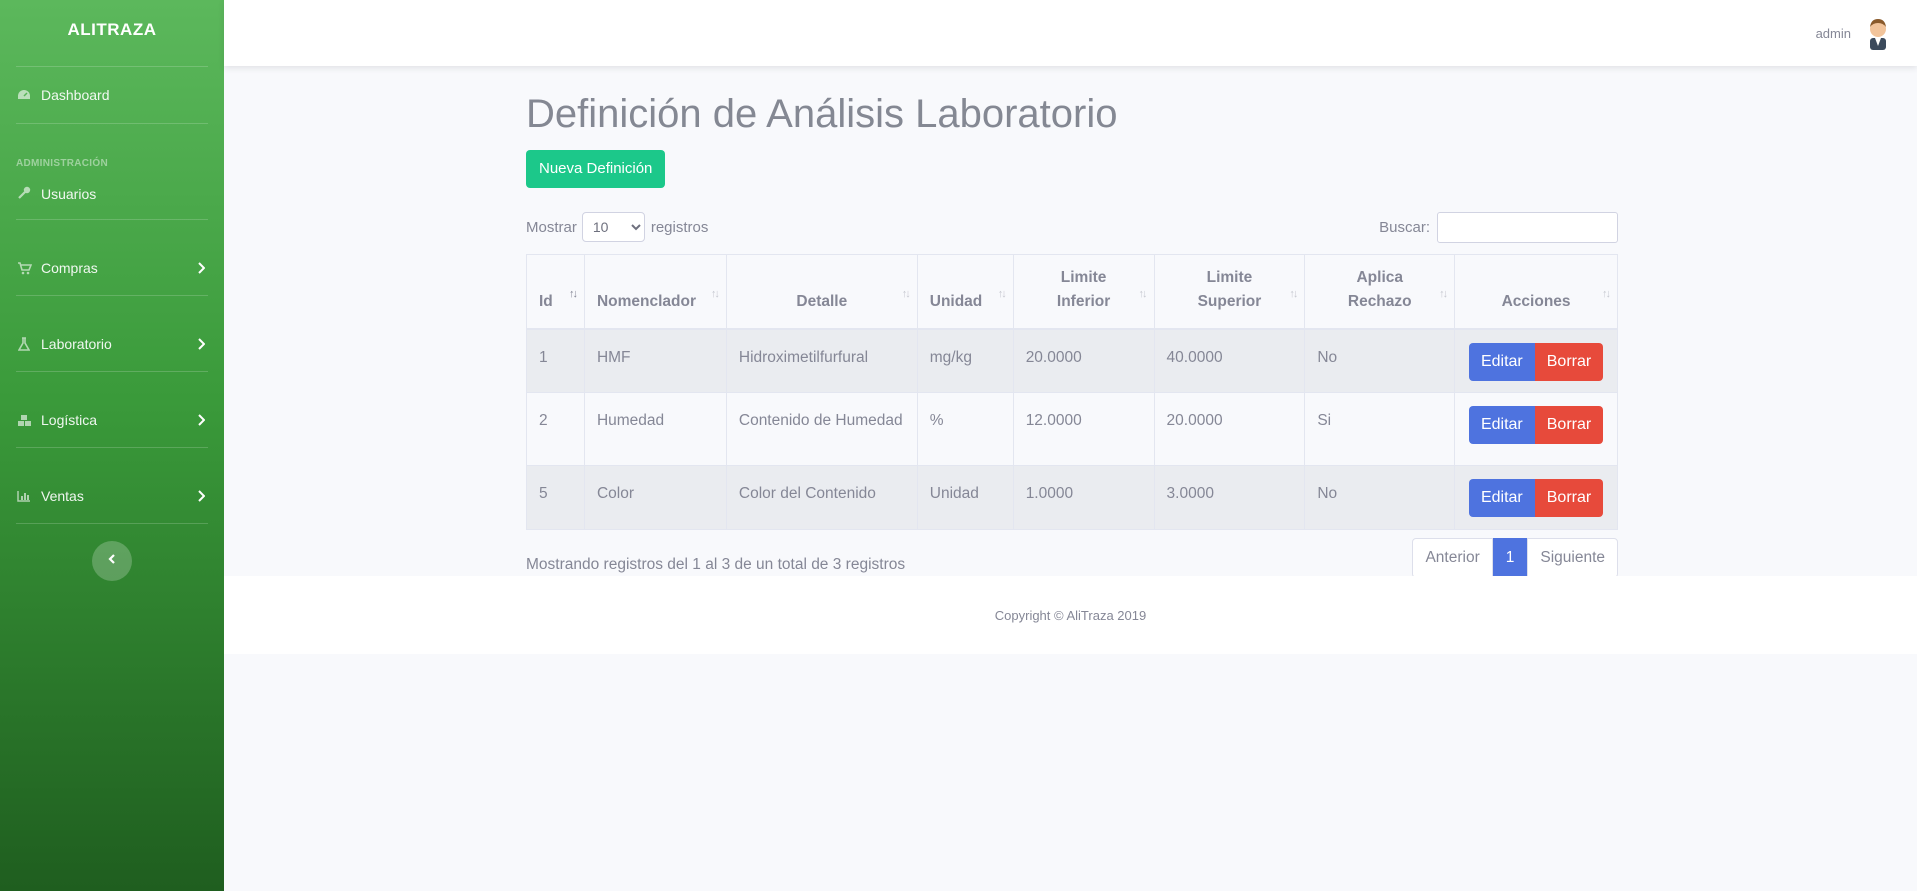 This screenshot has width=1917, height=891. What do you see at coordinates (112, 30) in the screenshot?
I see `brand-logo: ALITRAZA` at bounding box center [112, 30].